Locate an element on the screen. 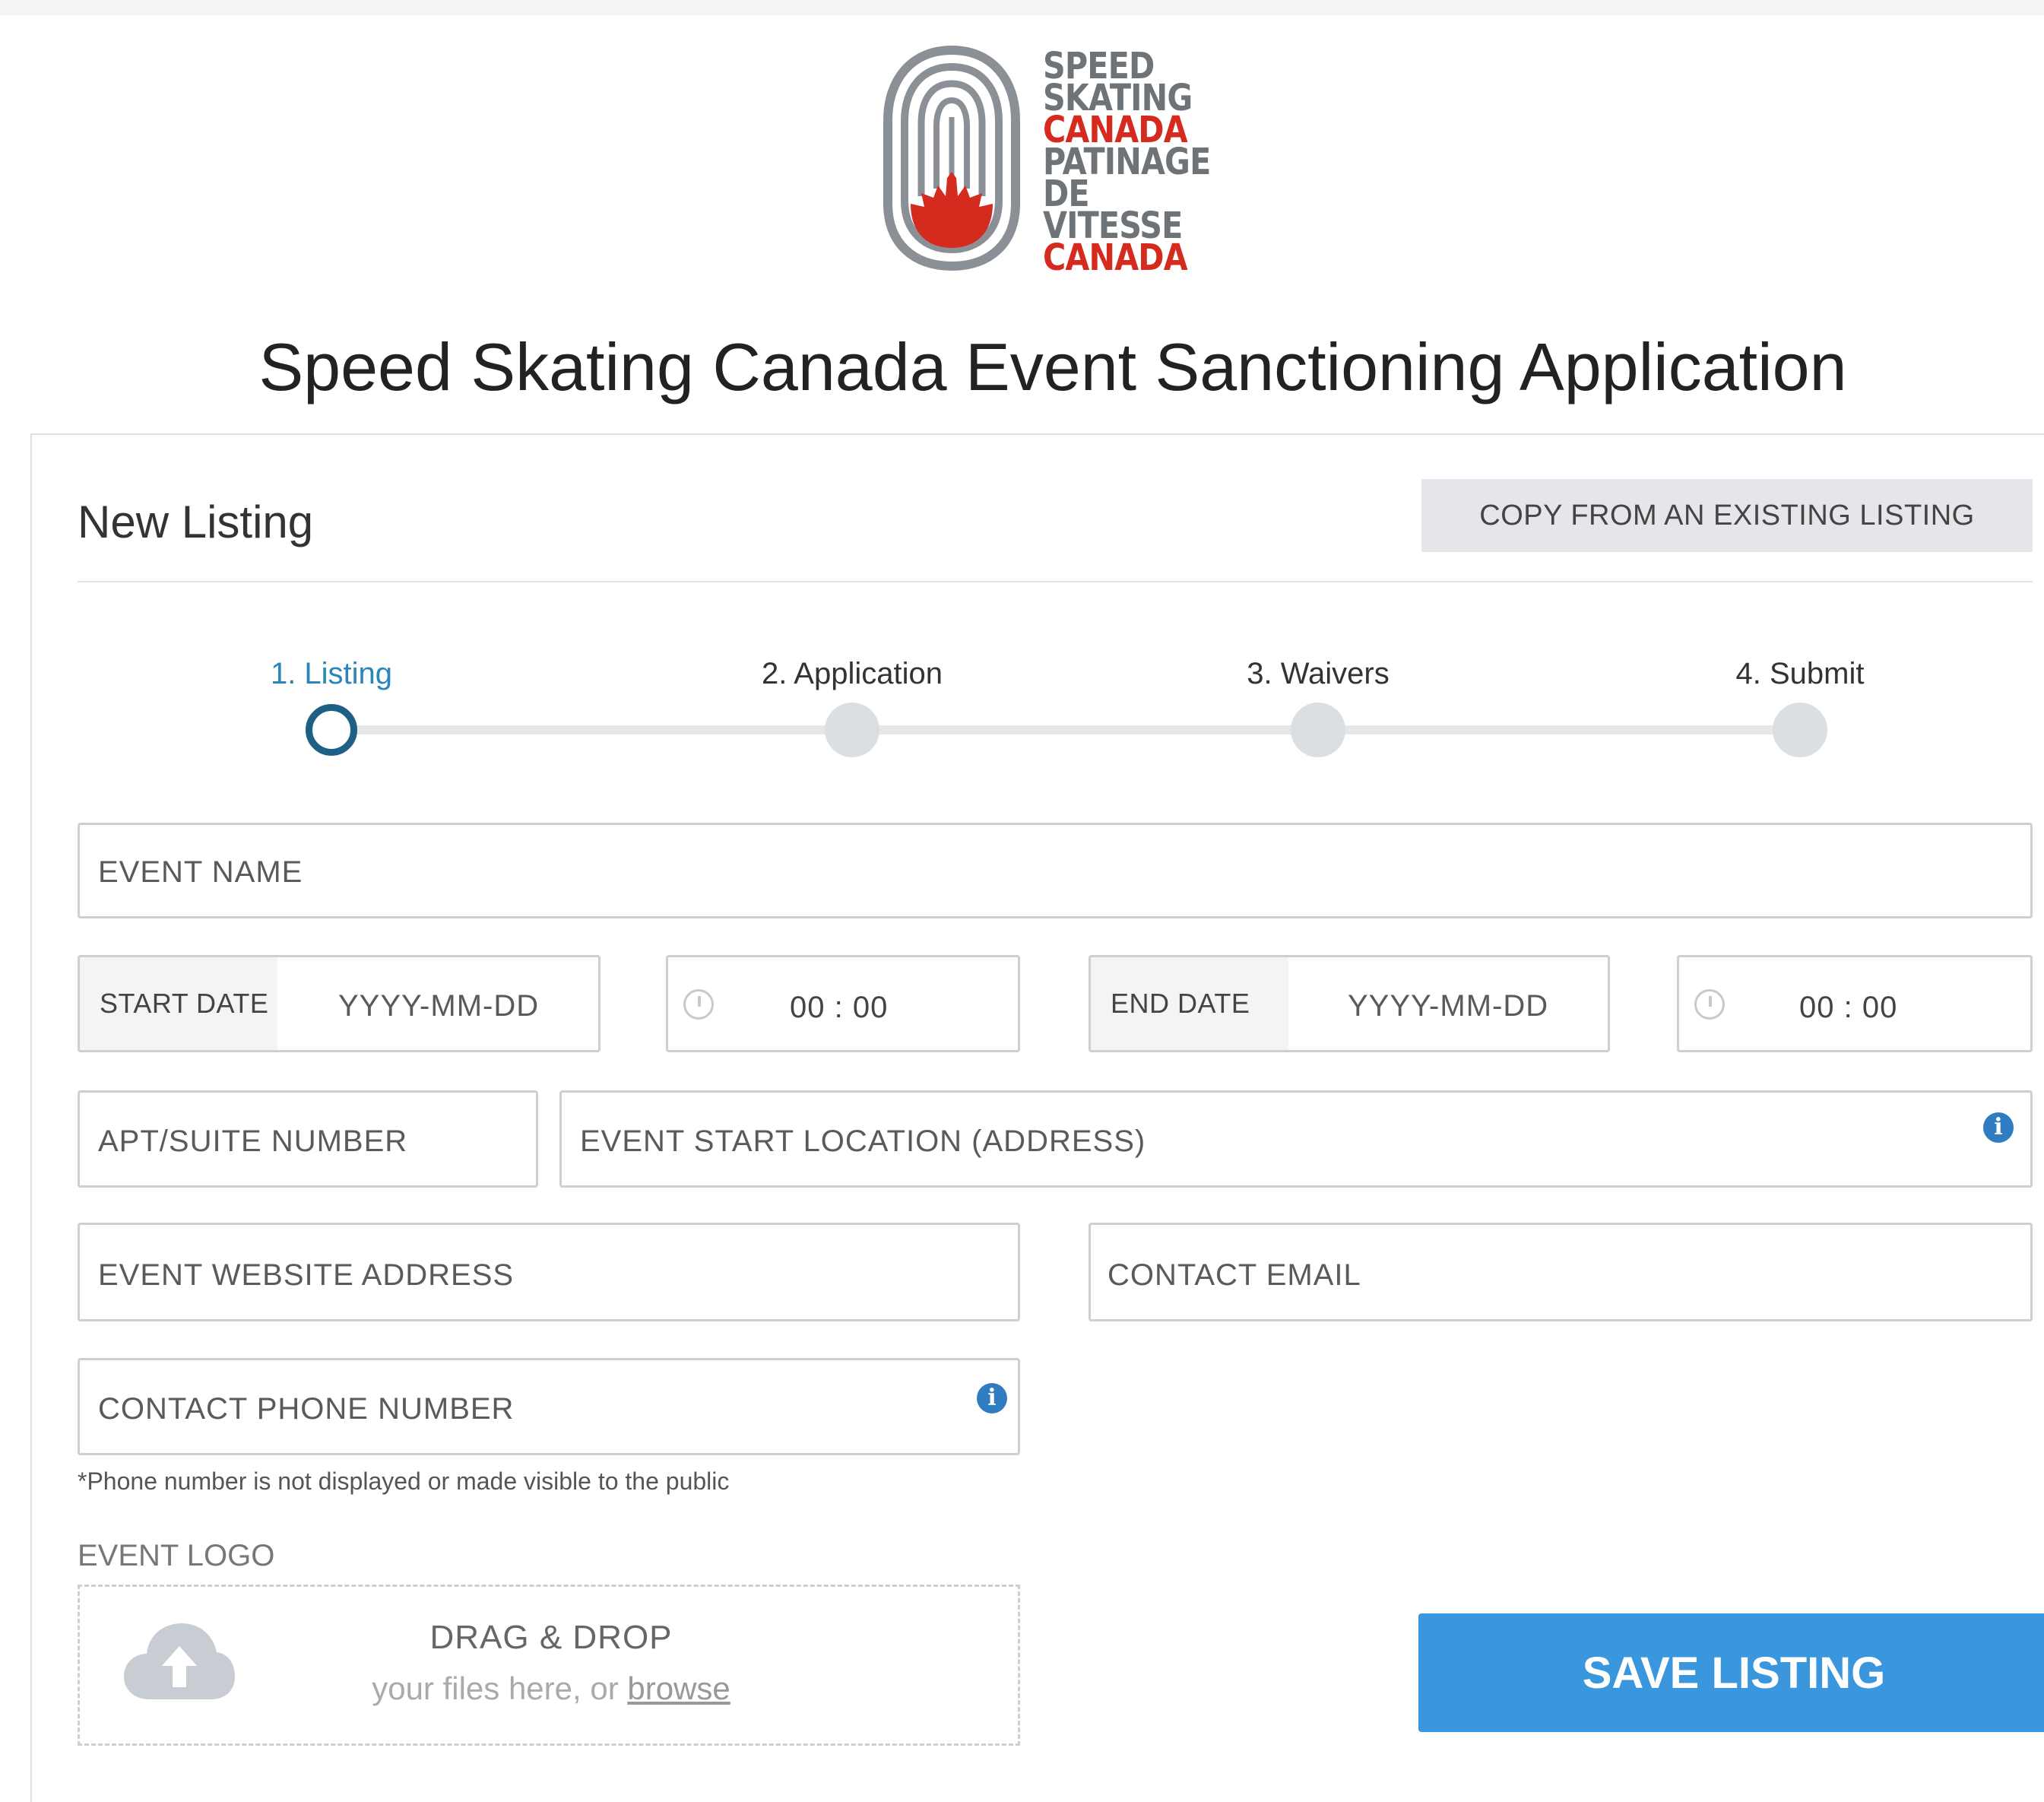 The image size is (2044, 1802). step-waivers-dot is located at coordinates (1318, 730).